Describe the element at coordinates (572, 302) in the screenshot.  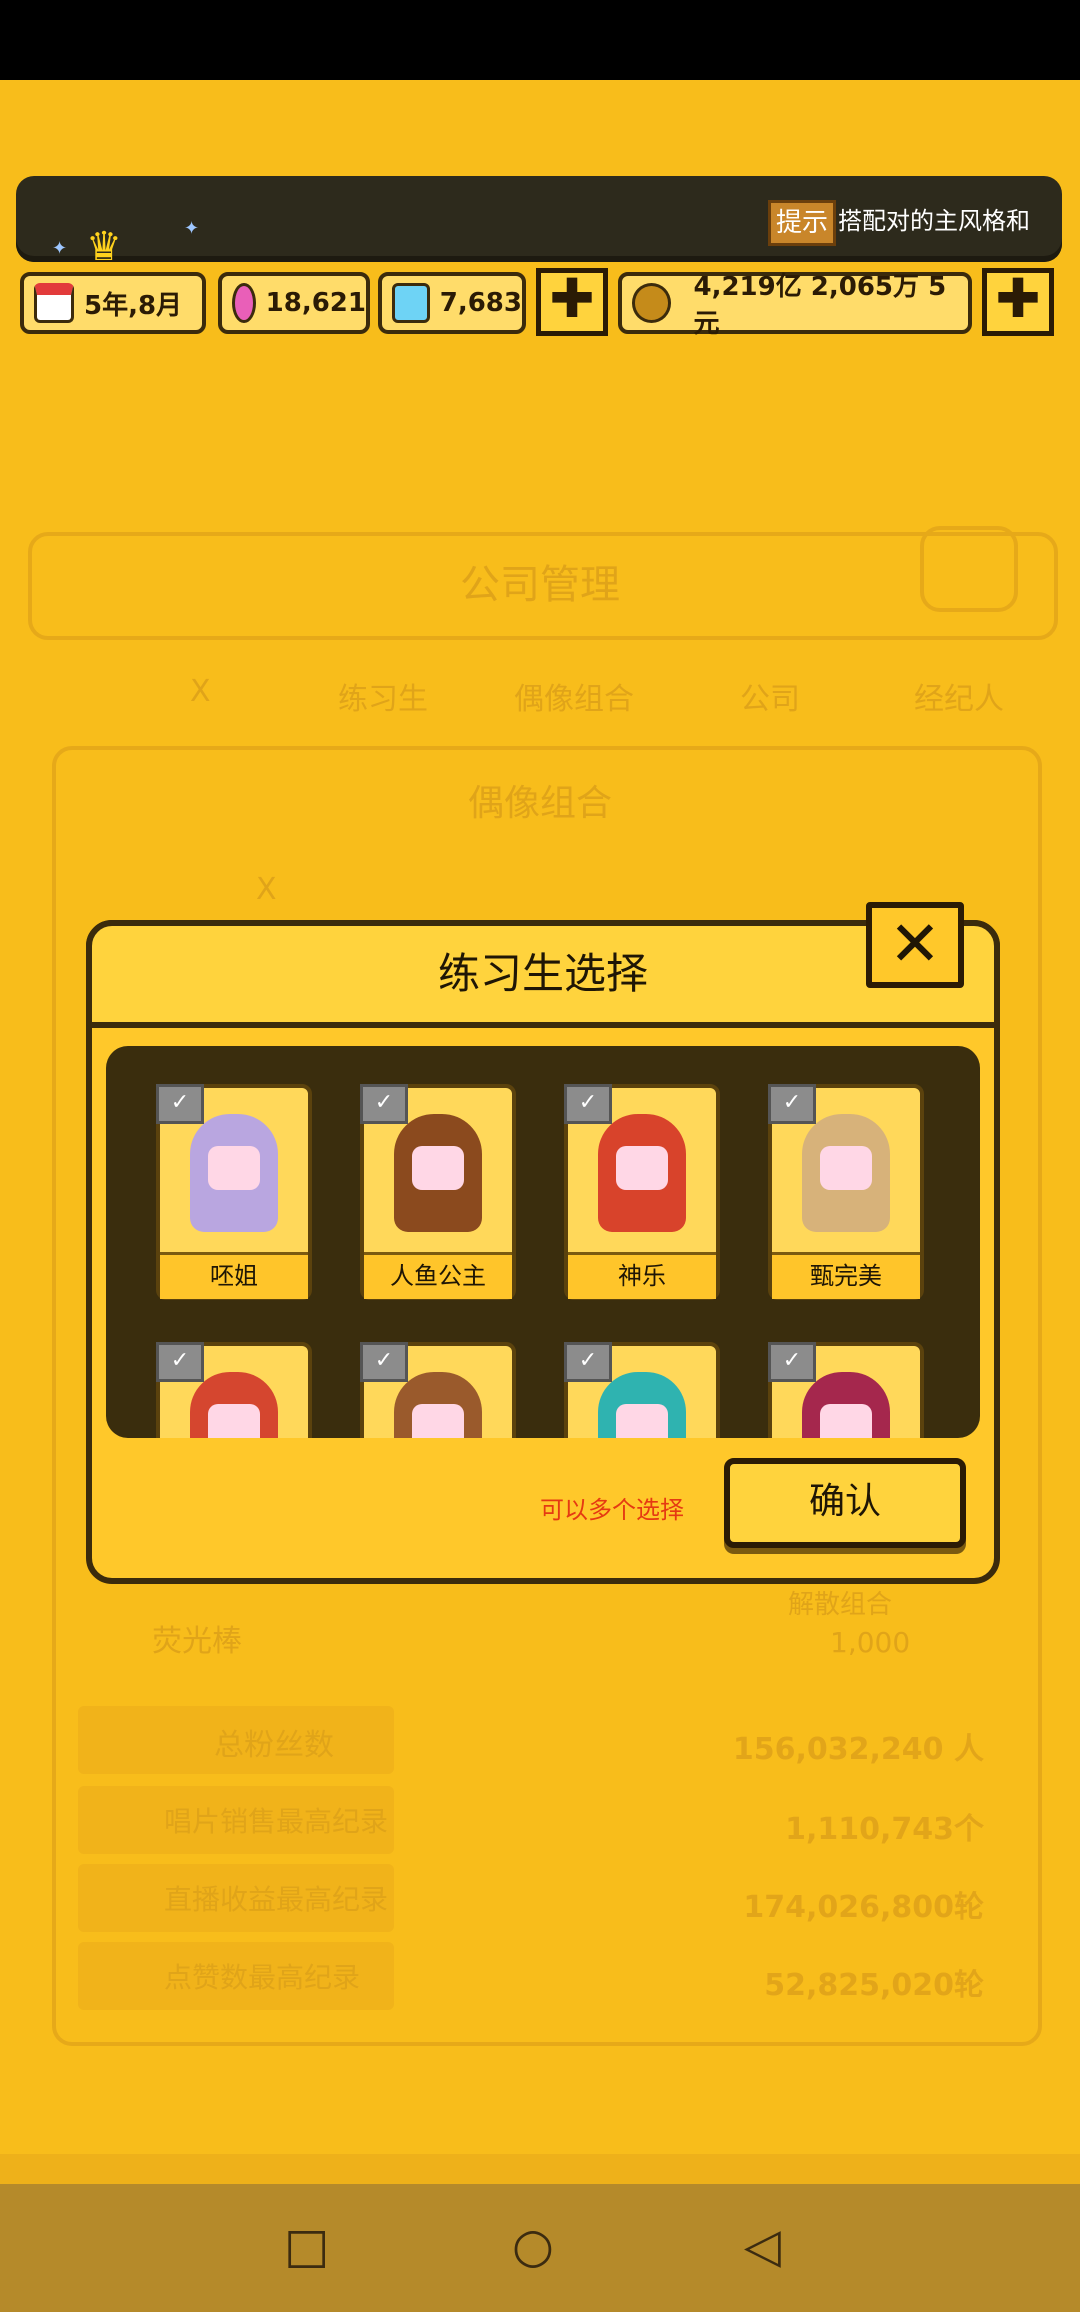
I see `buy-gems-button: ✚` at that location.